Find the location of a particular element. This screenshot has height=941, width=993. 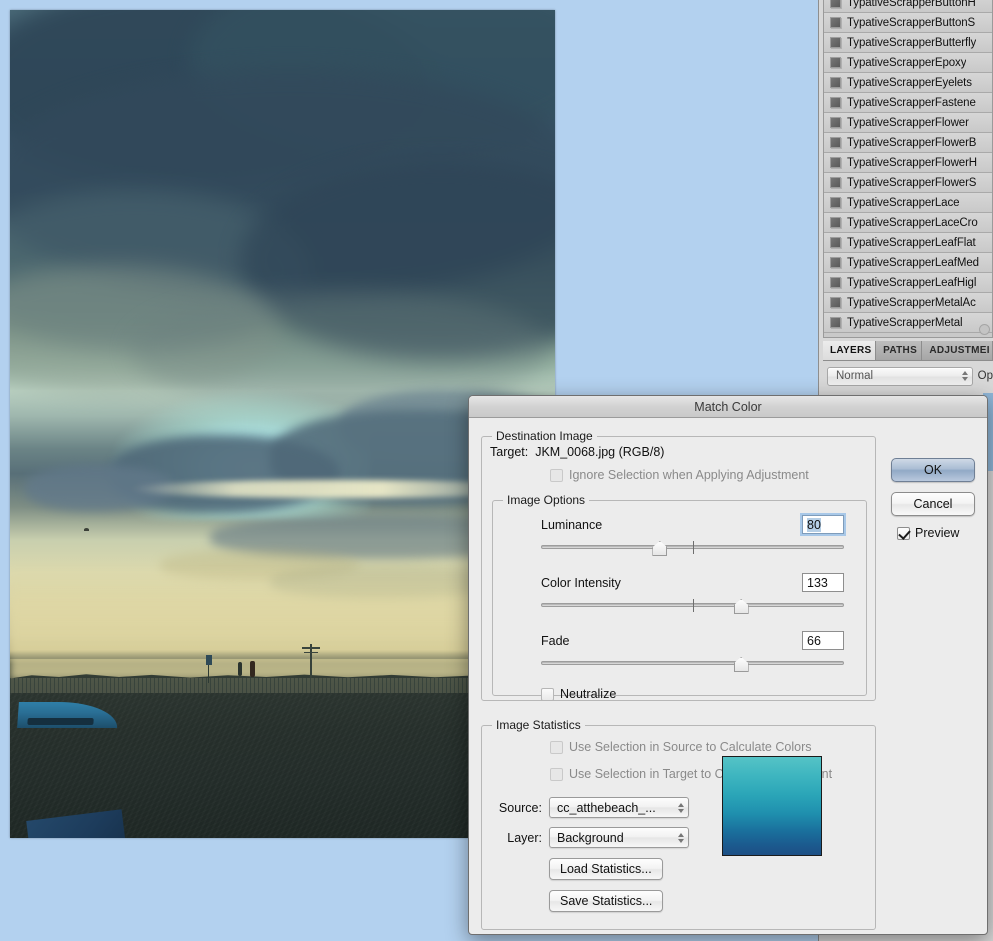

list-item: TypativeScrapperLeafFlat is located at coordinates (908, 243).